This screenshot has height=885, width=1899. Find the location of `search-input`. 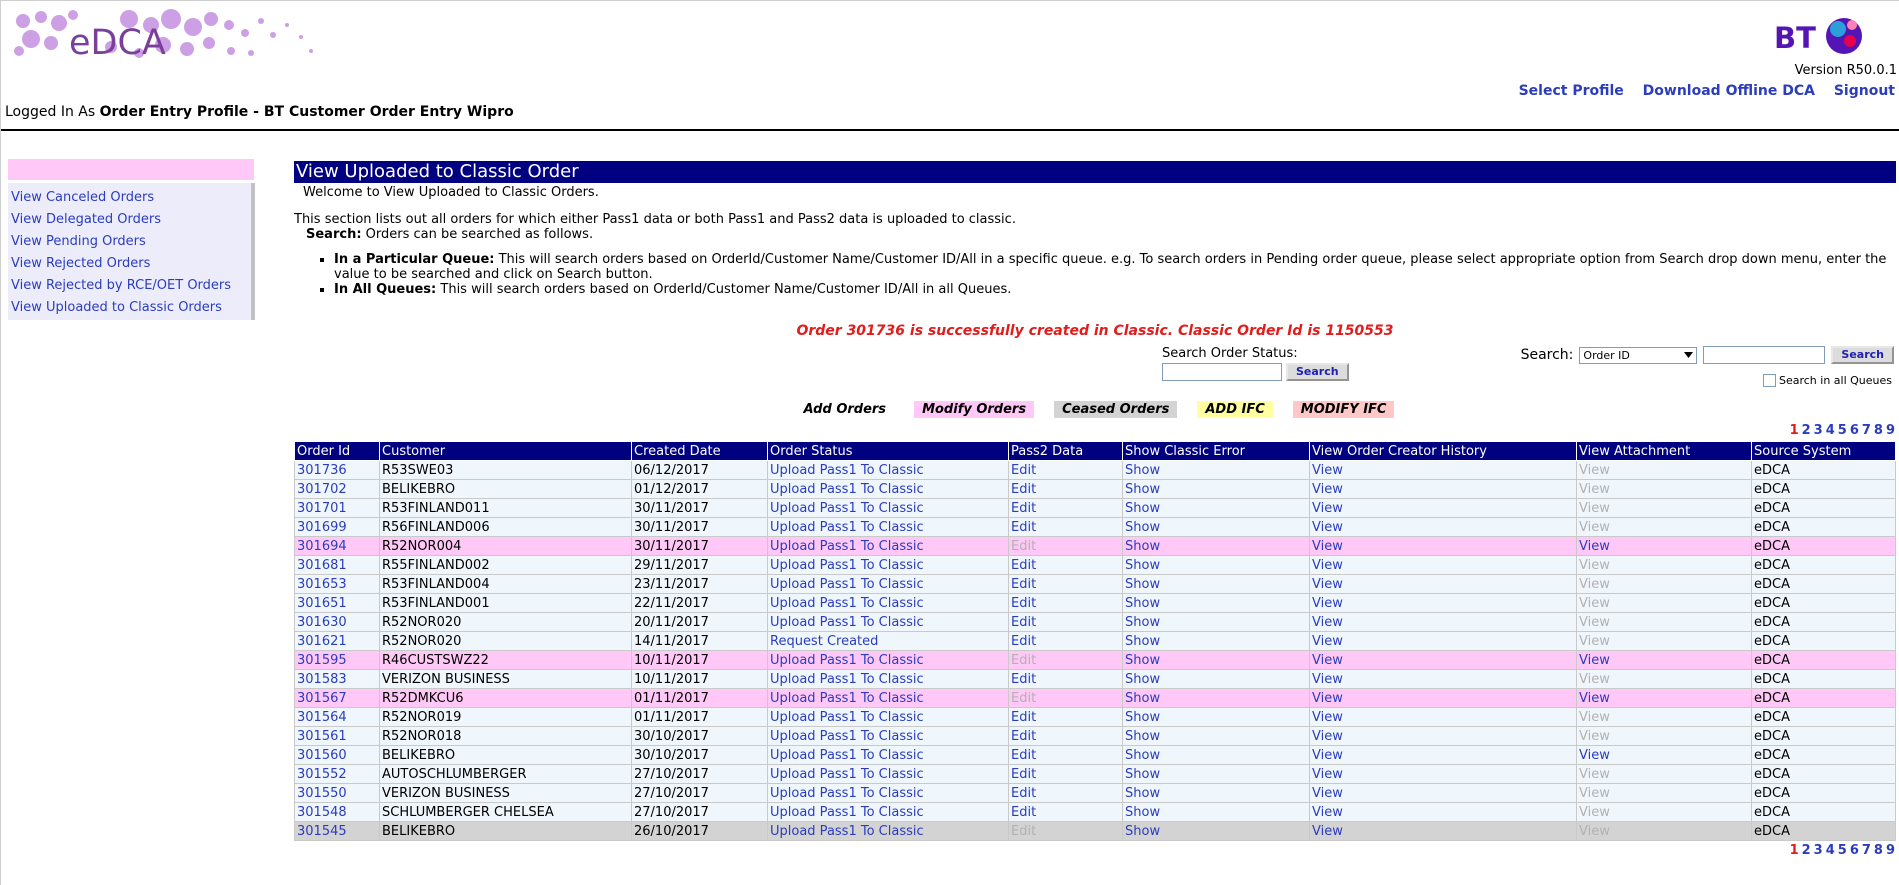

search-input is located at coordinates (1764, 355).